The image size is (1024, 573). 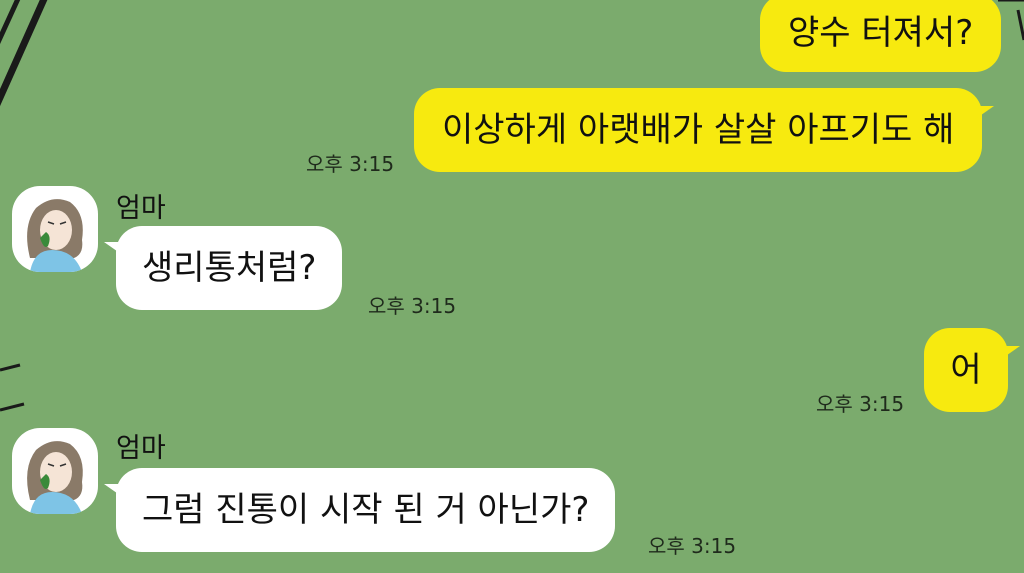 I want to click on outgoing-message-bubble: 양수 터져서?, so click(x=881, y=36).